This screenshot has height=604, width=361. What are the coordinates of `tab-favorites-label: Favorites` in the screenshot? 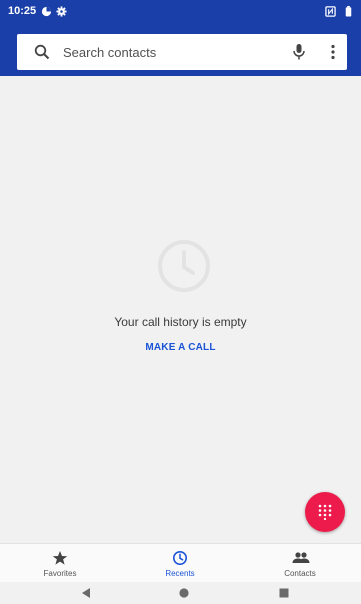 It's located at (60, 573).